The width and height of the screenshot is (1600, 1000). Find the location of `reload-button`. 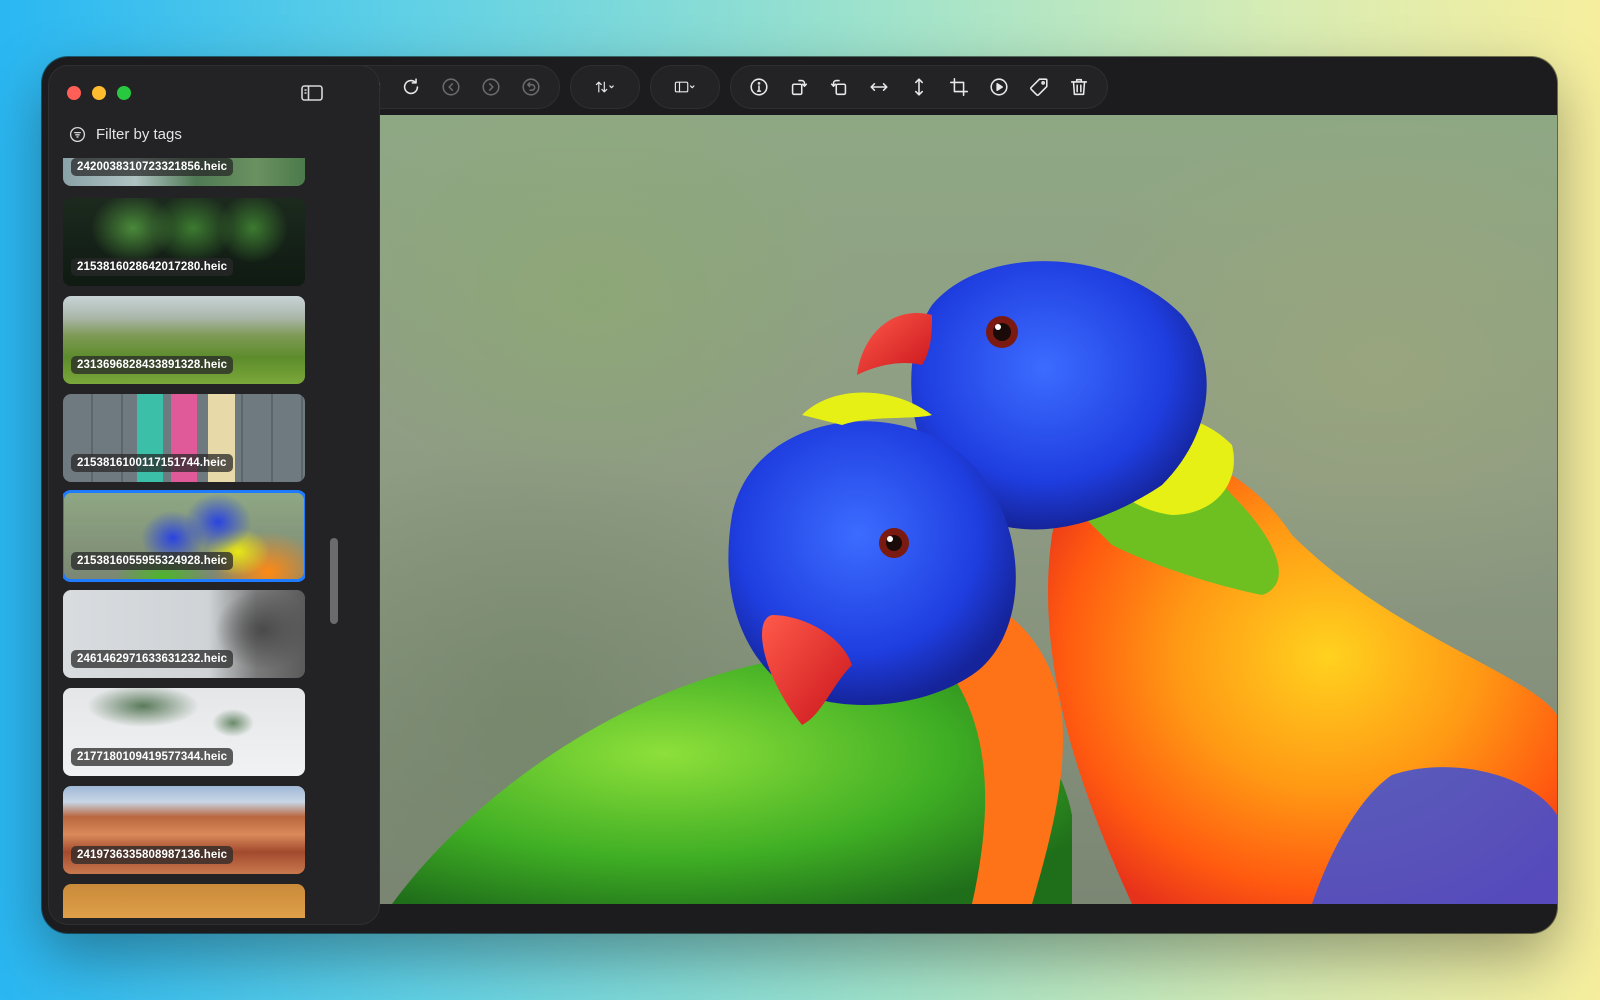

reload-button is located at coordinates (411, 87).